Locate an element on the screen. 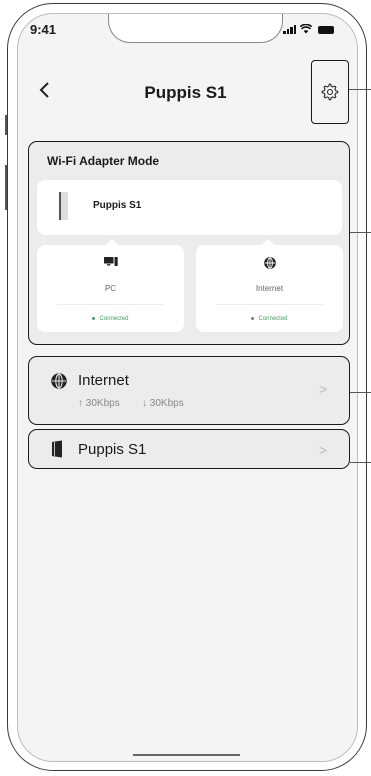 The image size is (371, 776). status-time: 9:41 is located at coordinates (43, 29).